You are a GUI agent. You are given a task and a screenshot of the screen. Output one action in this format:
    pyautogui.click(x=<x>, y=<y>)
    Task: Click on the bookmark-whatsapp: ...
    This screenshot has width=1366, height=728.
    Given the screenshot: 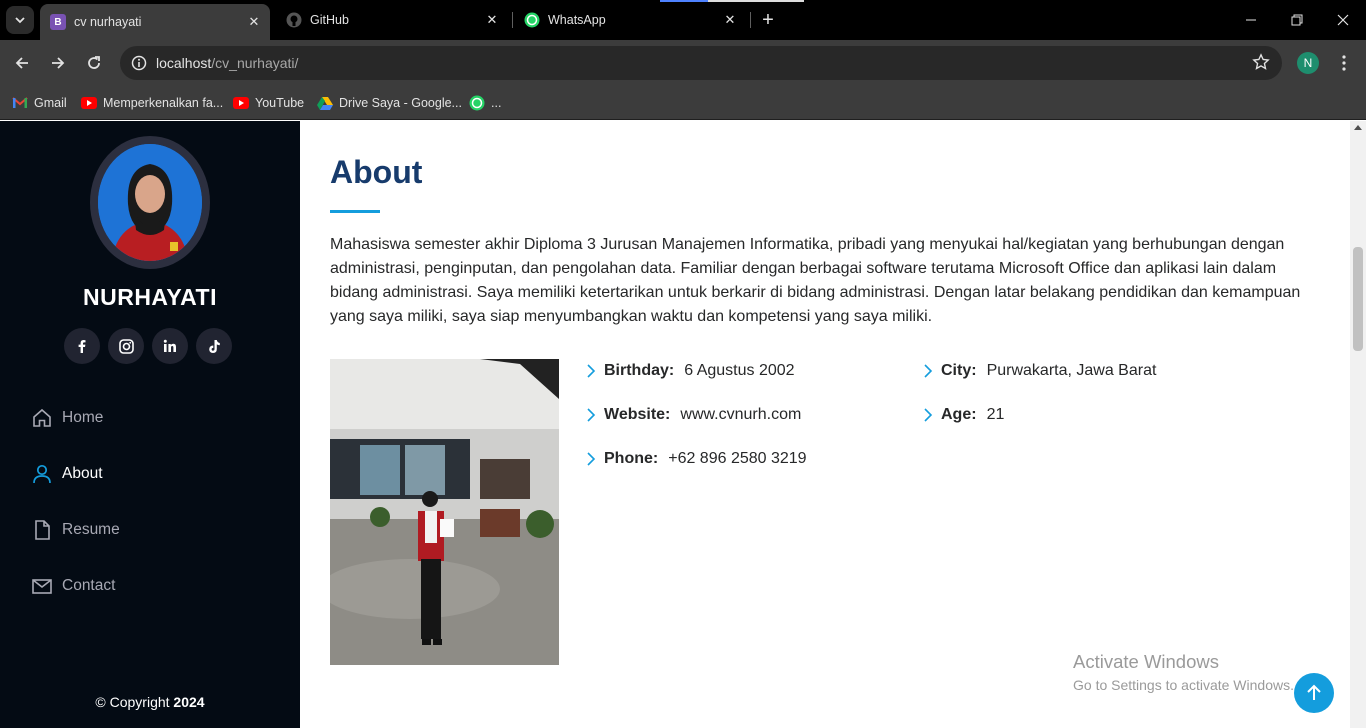 What is the action you would take?
    pyautogui.click(x=485, y=103)
    